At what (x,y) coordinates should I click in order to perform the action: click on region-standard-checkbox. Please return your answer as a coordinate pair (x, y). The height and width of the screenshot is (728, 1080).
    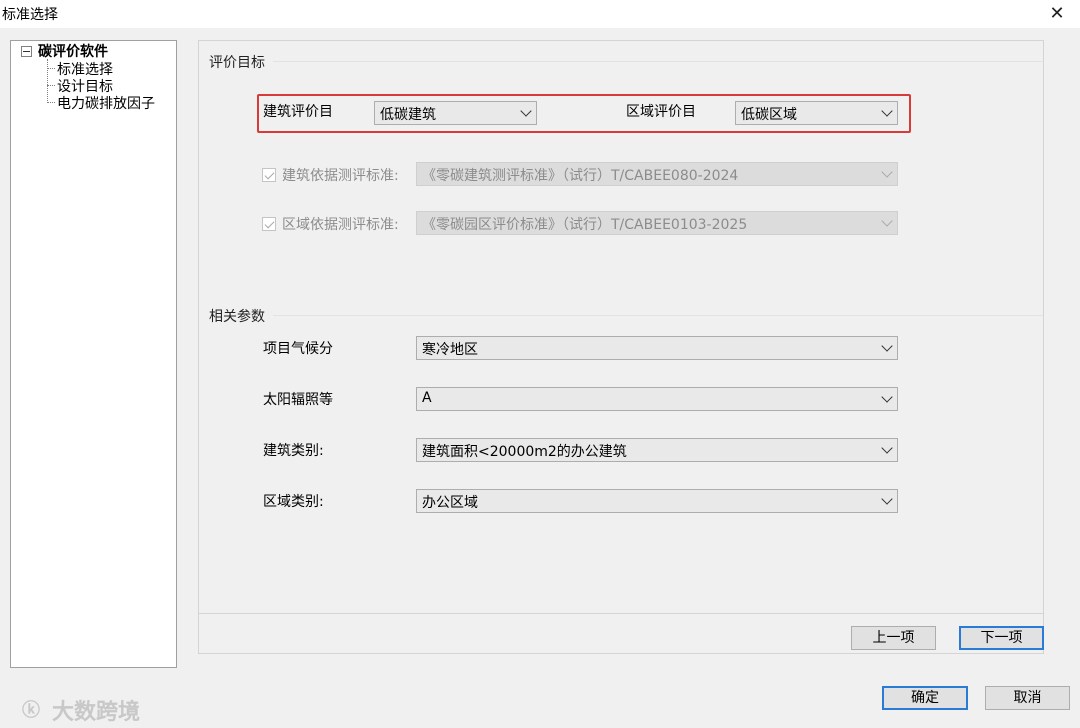
    Looking at the image, I should click on (269, 224).